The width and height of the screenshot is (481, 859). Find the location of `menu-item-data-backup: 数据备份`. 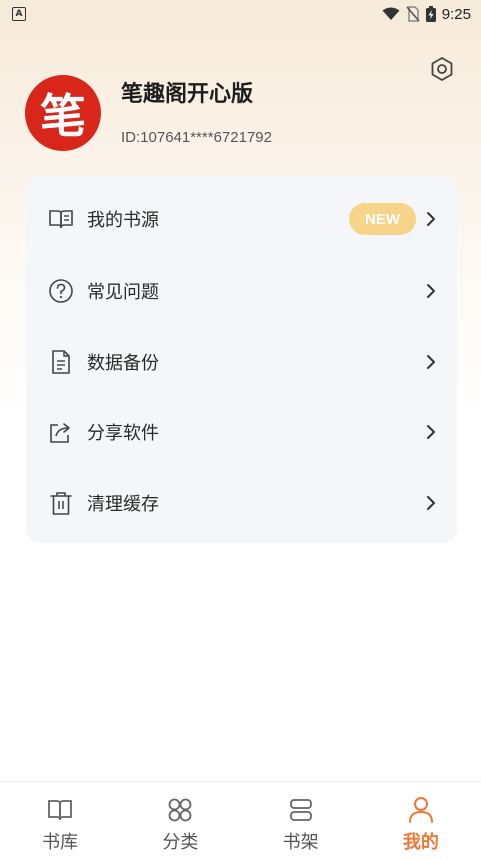

menu-item-data-backup: 数据备份 is located at coordinates (241, 362).